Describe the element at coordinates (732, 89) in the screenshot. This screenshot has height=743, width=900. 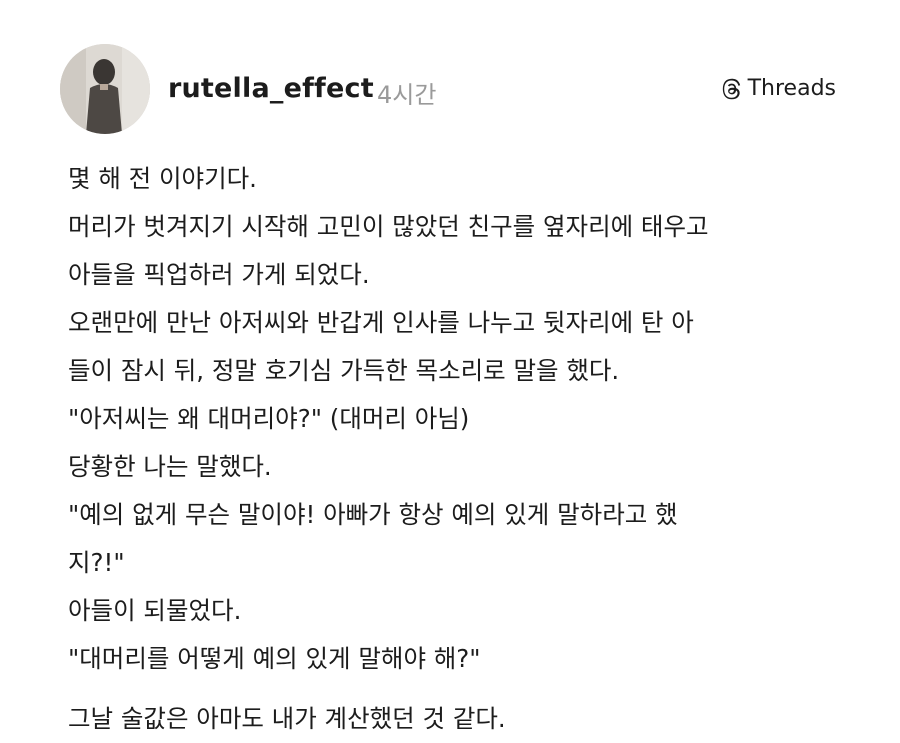
I see `threads-logo-icon` at that location.